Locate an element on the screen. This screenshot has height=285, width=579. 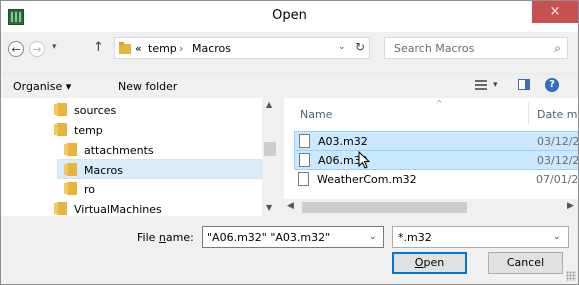
tree-item-attachments: attachments is located at coordinates (130, 150).